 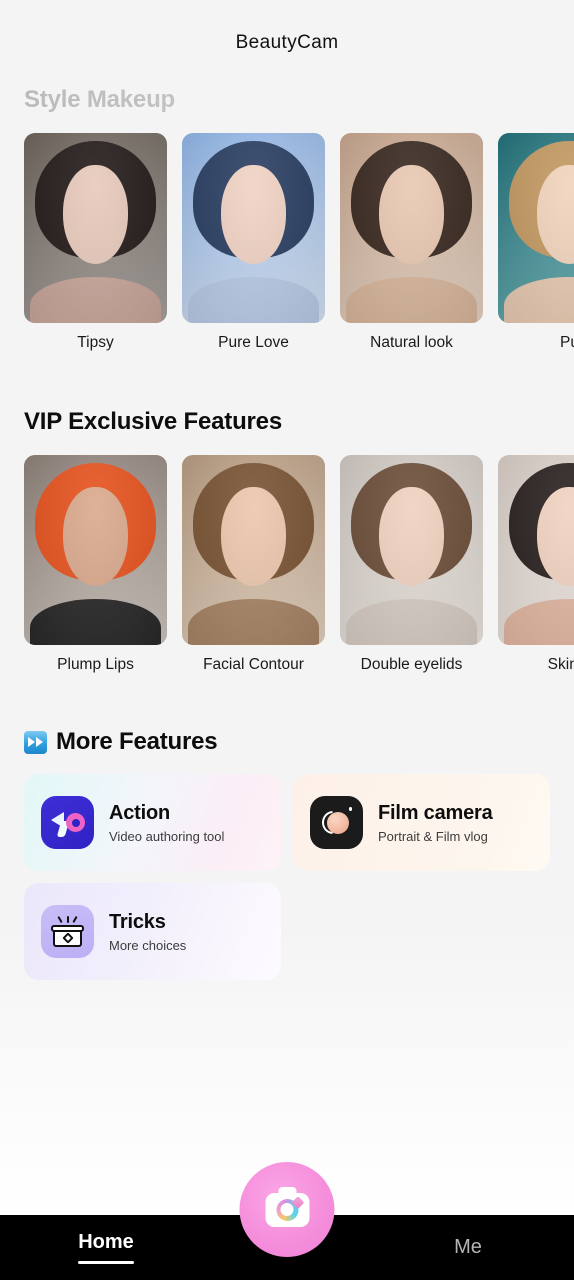 I want to click on style-makeup-label: Pure Love, so click(x=253, y=342).